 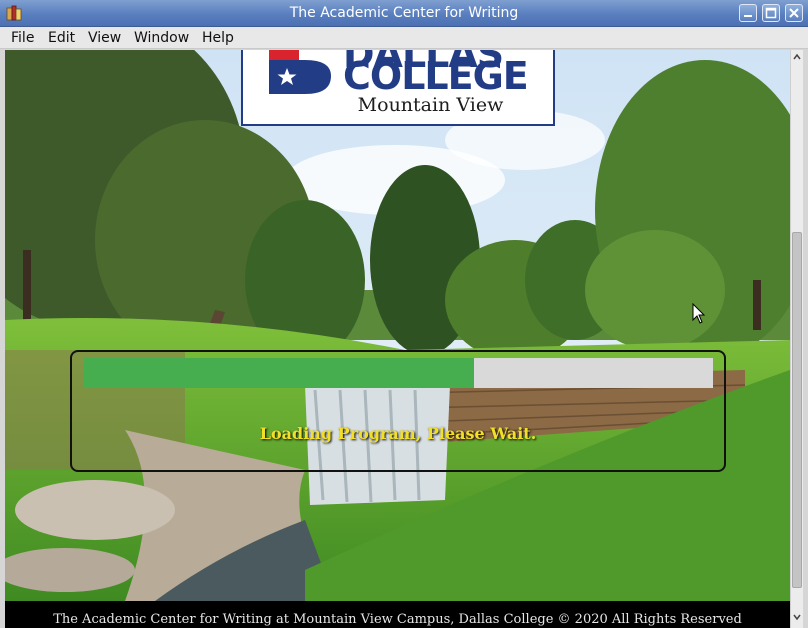 I want to click on logo-line-college: COLLEGE, so click(x=436, y=76).